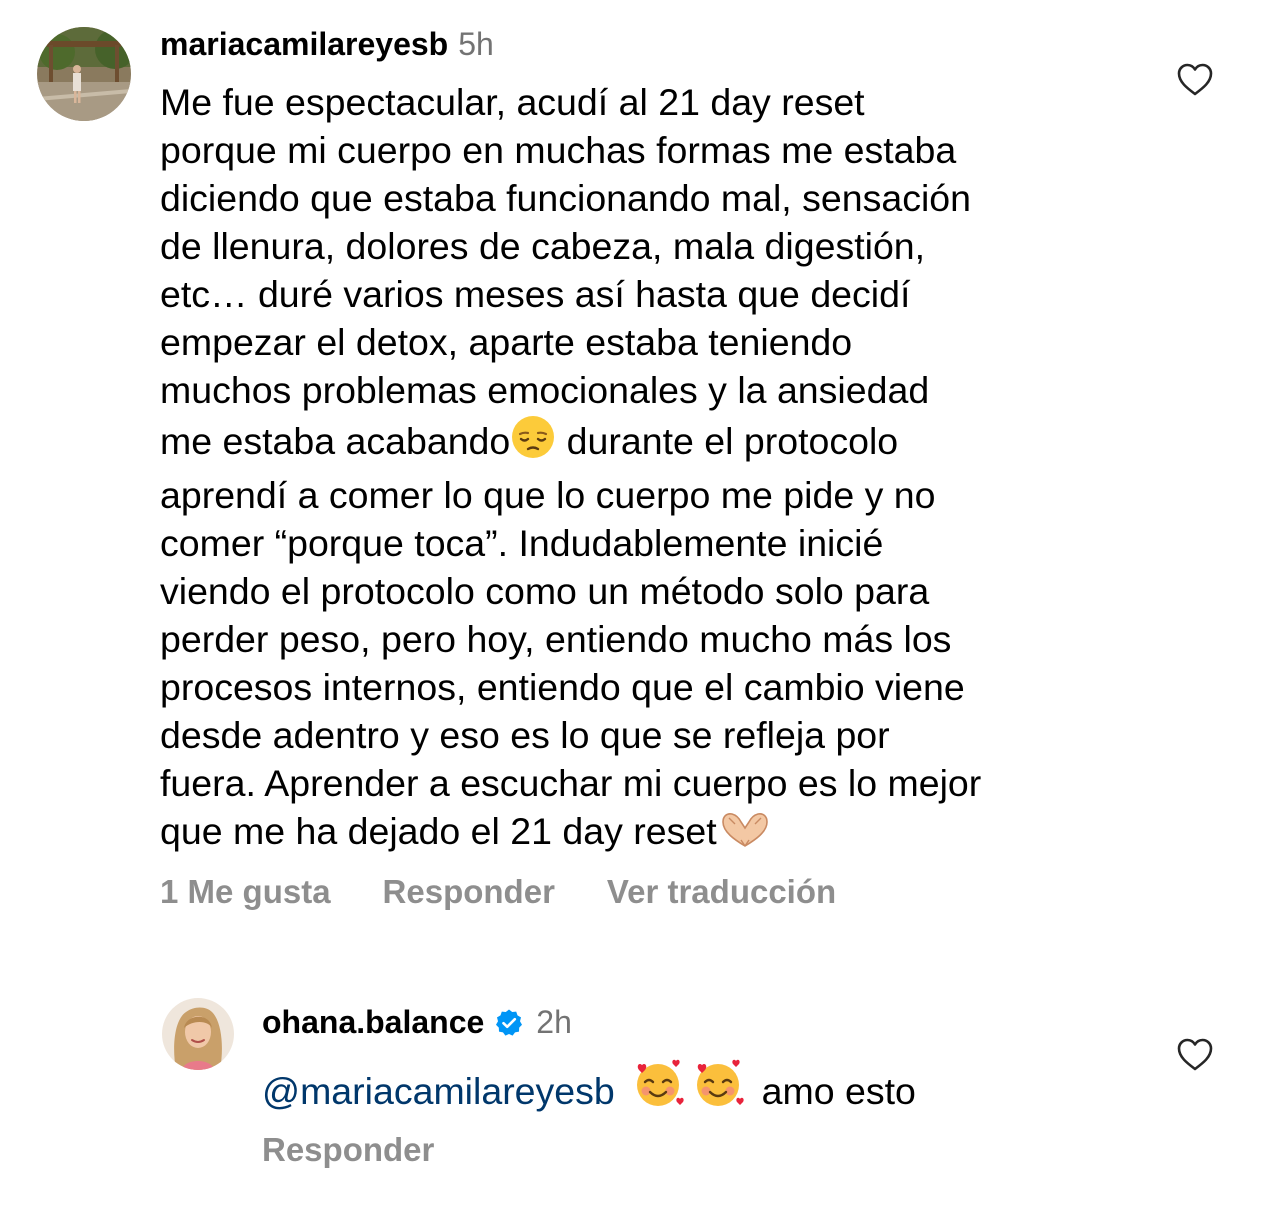 The height and width of the screenshot is (1206, 1284). I want to click on reply-text: @mariacamilareyesb amo esto, so click(589, 1088).